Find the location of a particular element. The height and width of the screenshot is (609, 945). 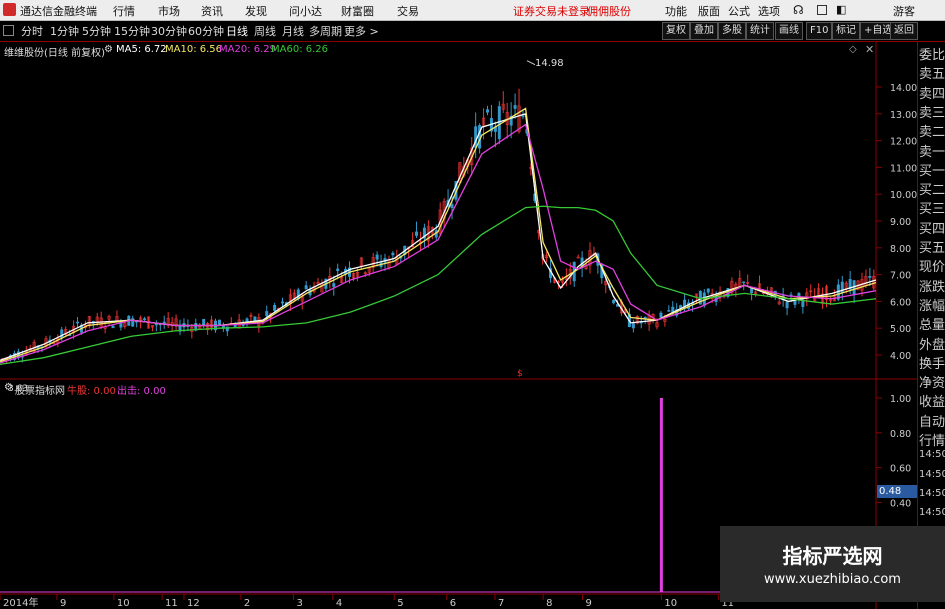

x-tick-label: 6 is located at coordinates (453, 603).